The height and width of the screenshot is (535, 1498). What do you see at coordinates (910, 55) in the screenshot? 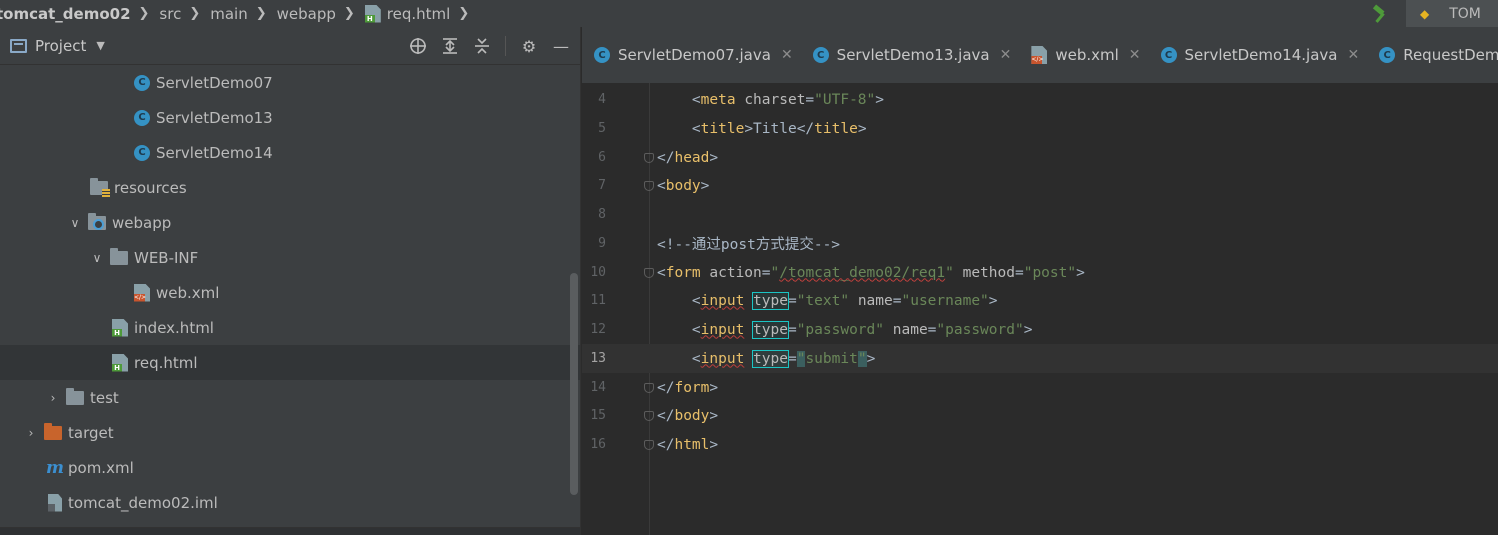
I see `tab-servletdemo13: C ServletDemo13.java ✕` at bounding box center [910, 55].